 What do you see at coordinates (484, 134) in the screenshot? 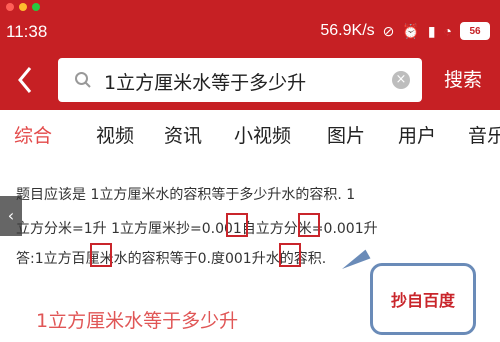
I see `tab-music: 音乐` at bounding box center [484, 134].